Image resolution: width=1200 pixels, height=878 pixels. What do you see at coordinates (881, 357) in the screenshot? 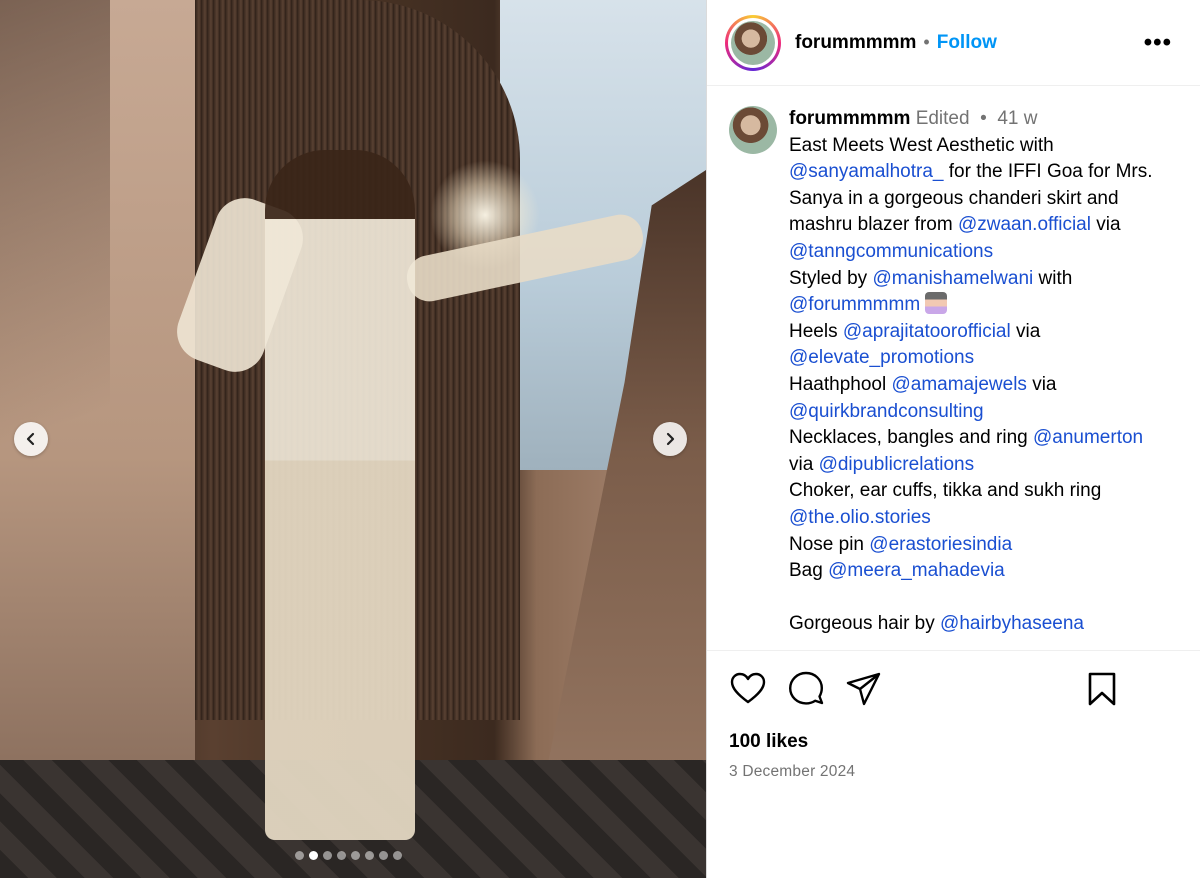
I see `mention-link: @elevate_promotions` at bounding box center [881, 357].